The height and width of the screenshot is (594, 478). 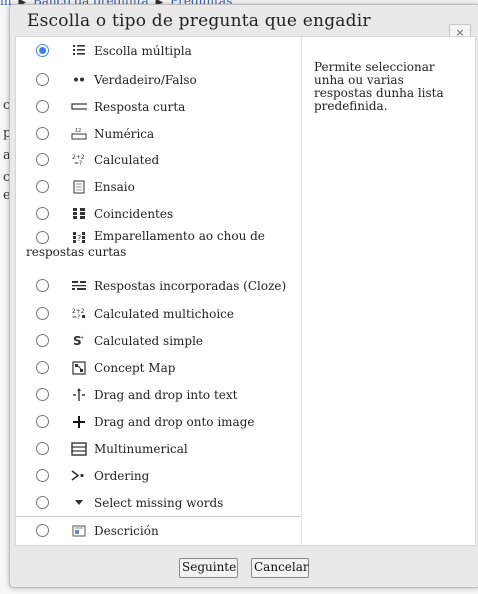 What do you see at coordinates (79, 503) in the screenshot?
I see `gapselect-icon` at bounding box center [79, 503].